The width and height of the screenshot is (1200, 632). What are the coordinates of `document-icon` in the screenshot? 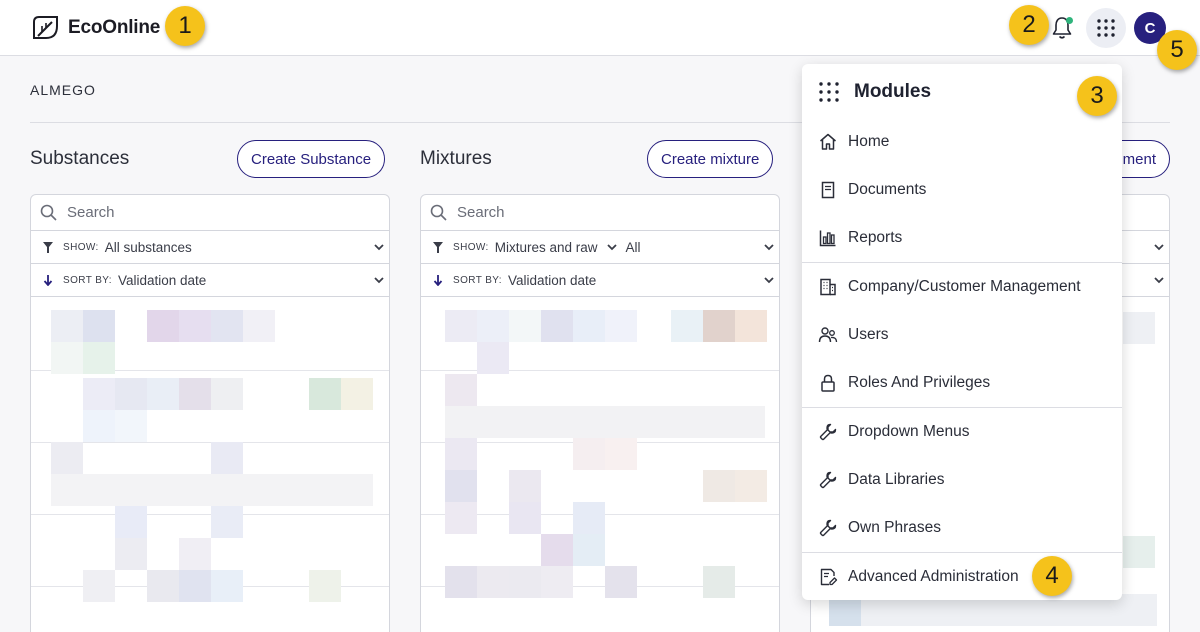 It's located at (828, 190).